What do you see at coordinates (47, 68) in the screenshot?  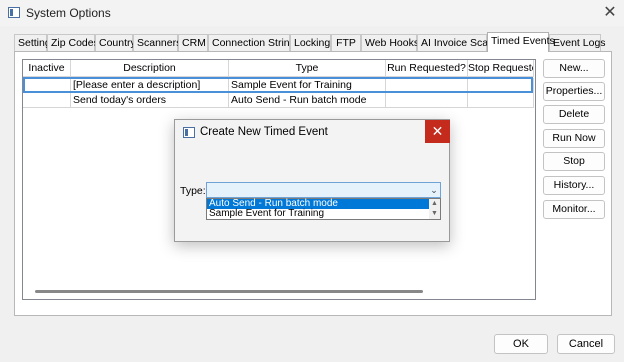 I see `column-header-inactive: Inactive` at bounding box center [47, 68].